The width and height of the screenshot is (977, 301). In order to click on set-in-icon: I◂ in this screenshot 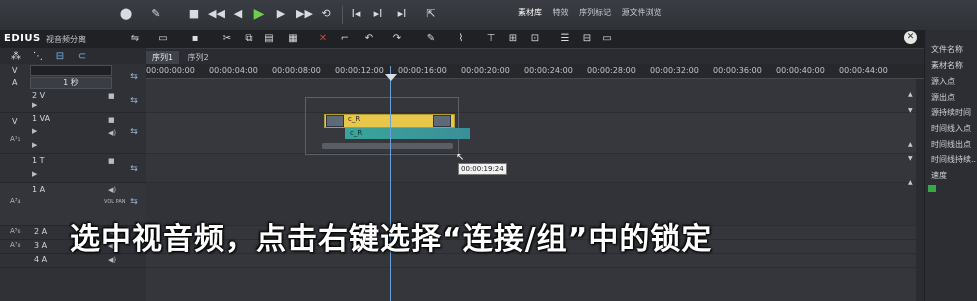, I will do `click(356, 14)`.